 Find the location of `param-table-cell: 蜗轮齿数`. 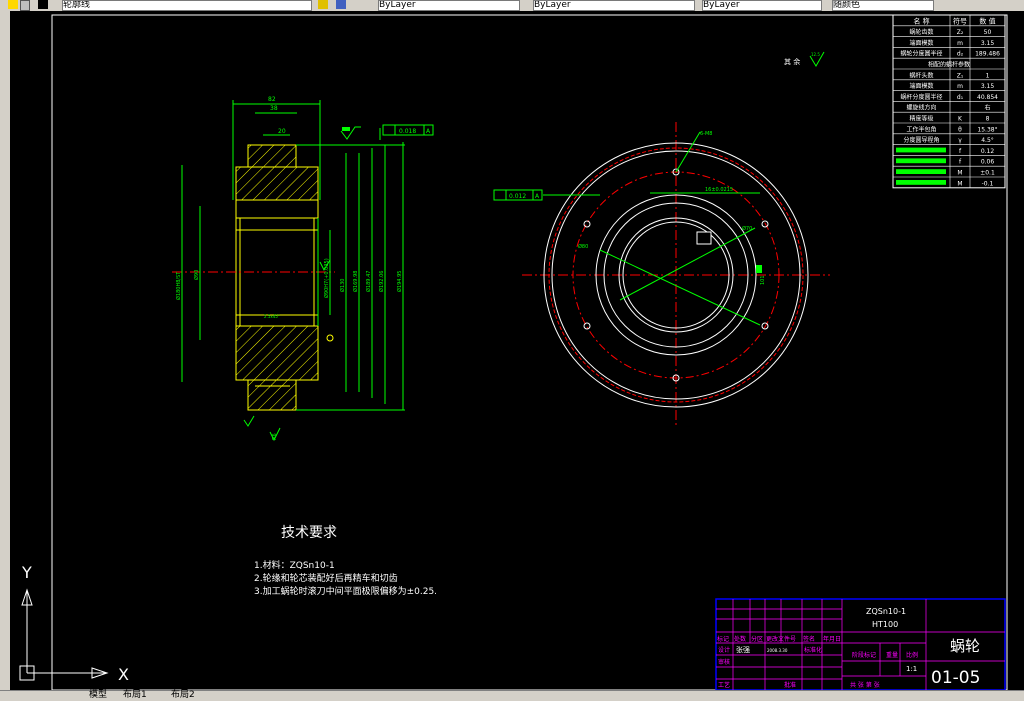

param-table-cell: 蜗轮齿数 is located at coordinates (921, 32).